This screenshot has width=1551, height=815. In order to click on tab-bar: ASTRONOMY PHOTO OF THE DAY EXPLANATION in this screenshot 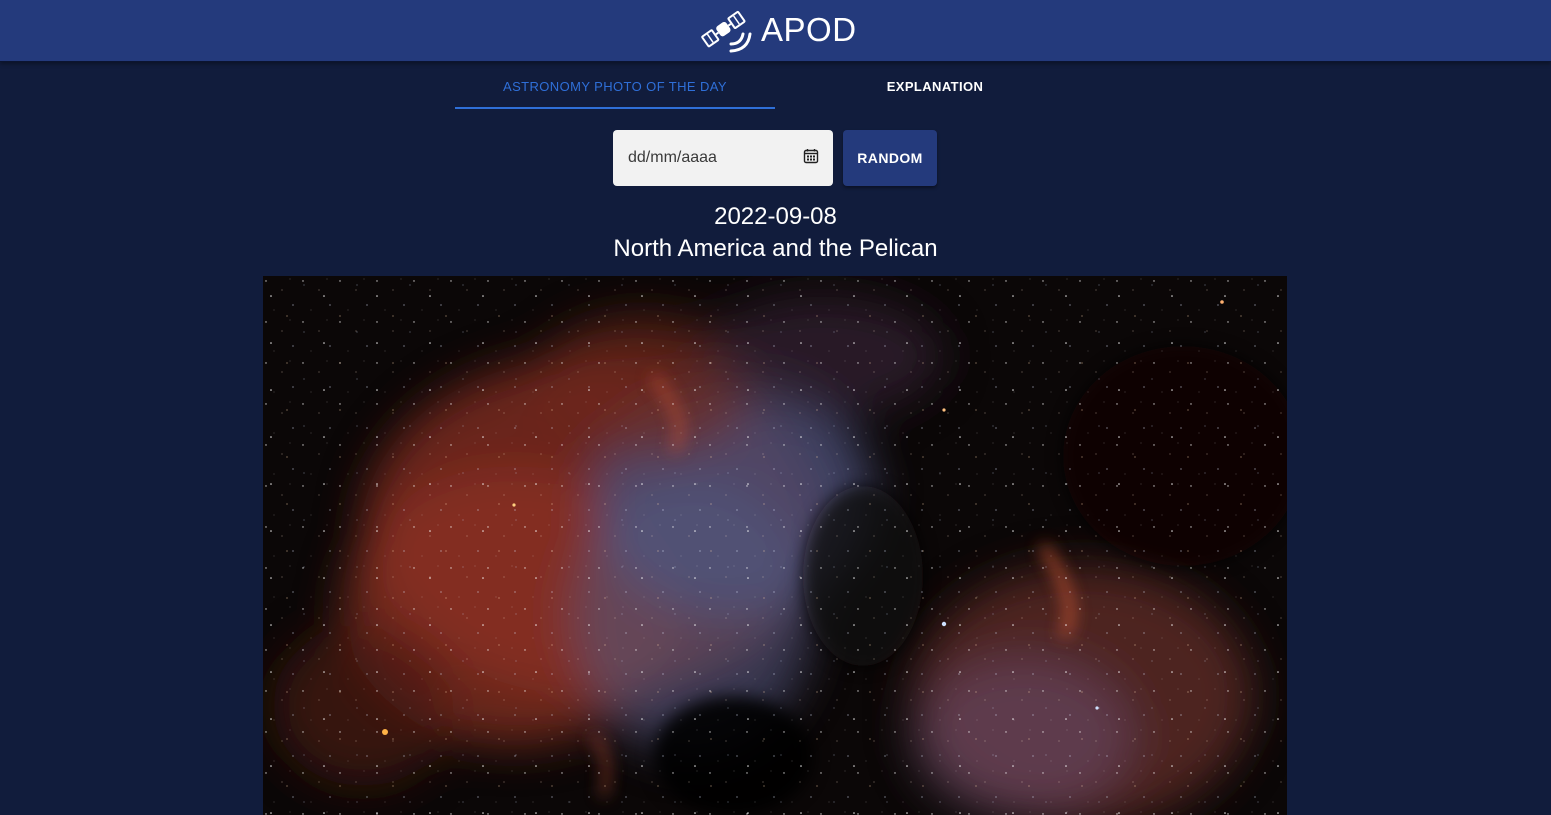, I will do `click(775, 86)`.